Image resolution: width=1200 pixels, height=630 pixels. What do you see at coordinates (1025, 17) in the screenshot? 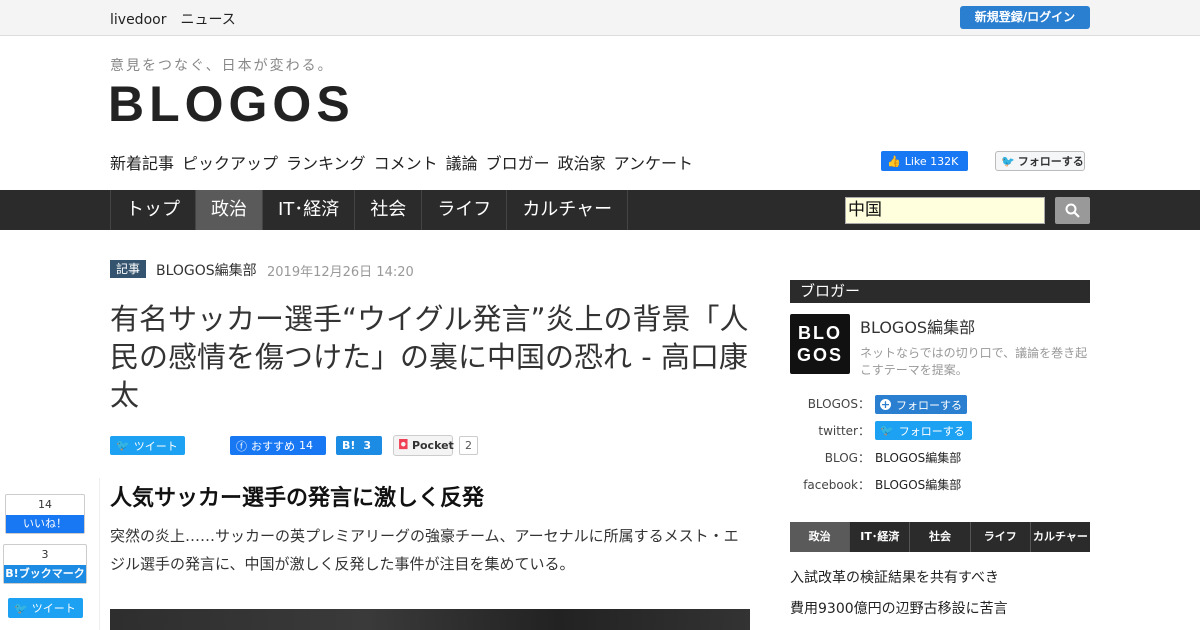
I see `signup-login-button: 新規登録/ログイン` at bounding box center [1025, 17].